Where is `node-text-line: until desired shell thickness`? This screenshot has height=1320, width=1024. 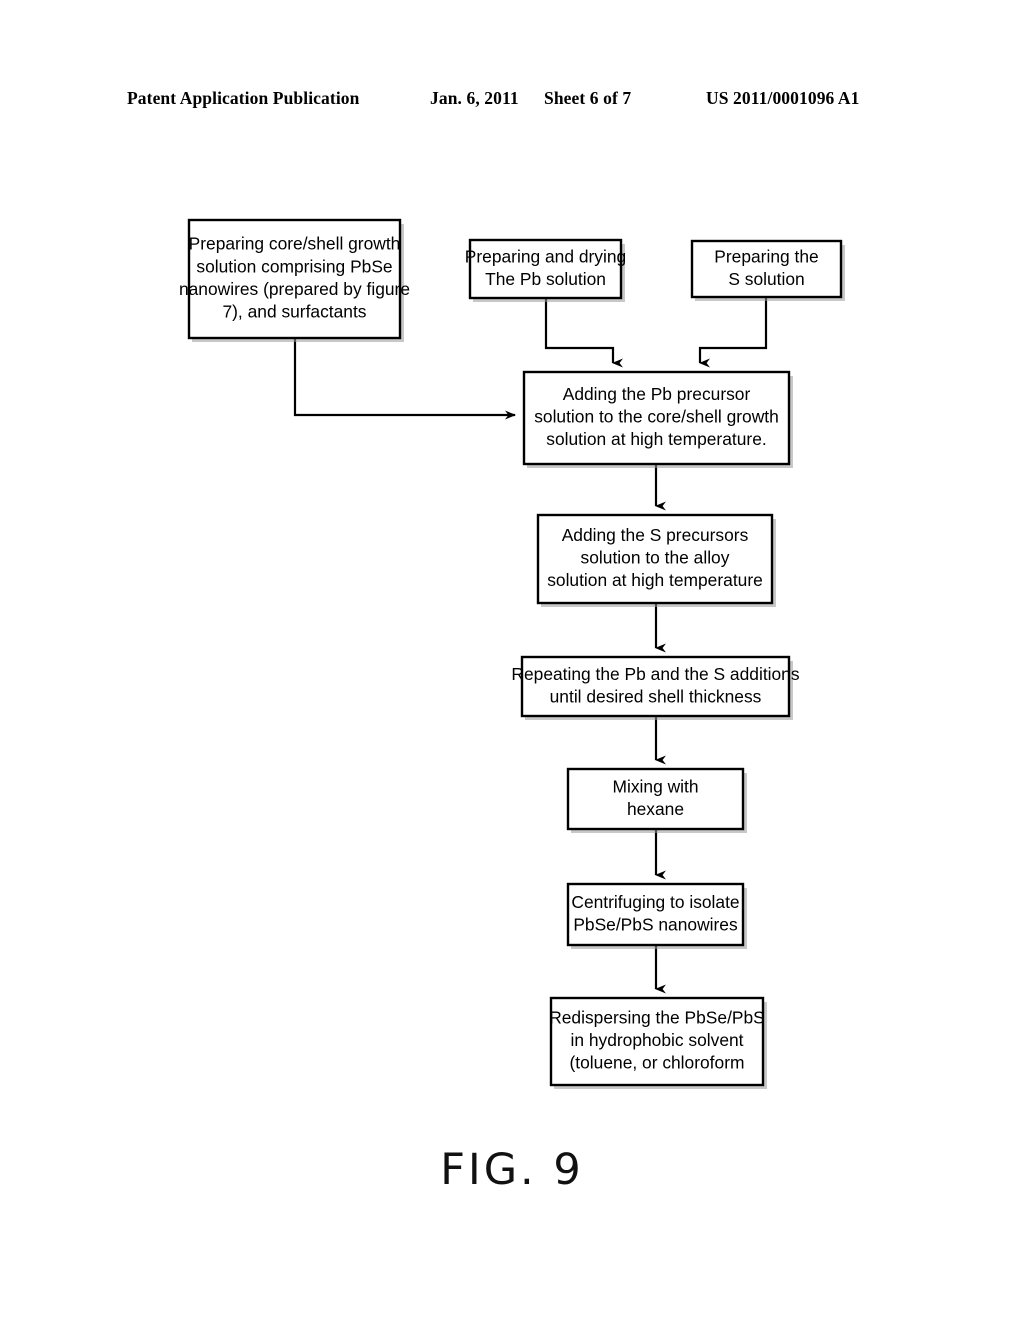
node-text-line: until desired shell thickness is located at coordinates (656, 696).